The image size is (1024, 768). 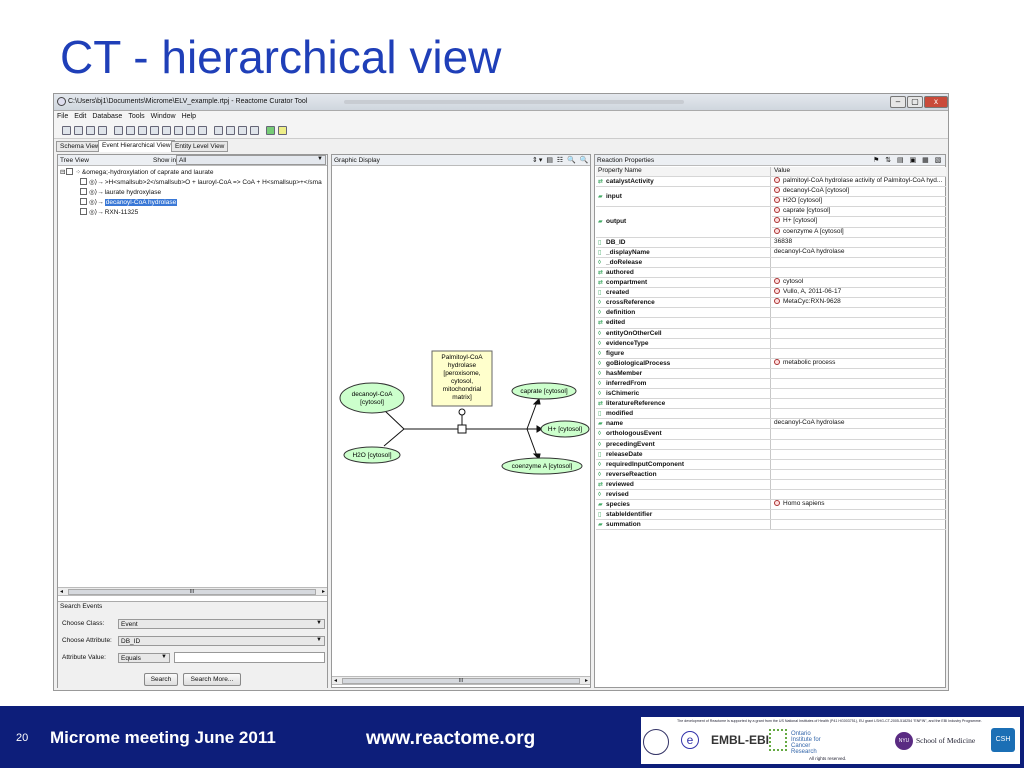 I want to click on show-in-select: All ▼, so click(x=251, y=160).